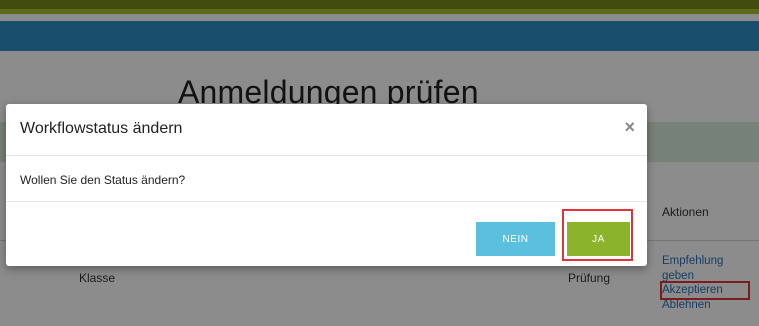 The width and height of the screenshot is (759, 326). Describe the element at coordinates (598, 239) in the screenshot. I see `yes-button: JA` at that location.